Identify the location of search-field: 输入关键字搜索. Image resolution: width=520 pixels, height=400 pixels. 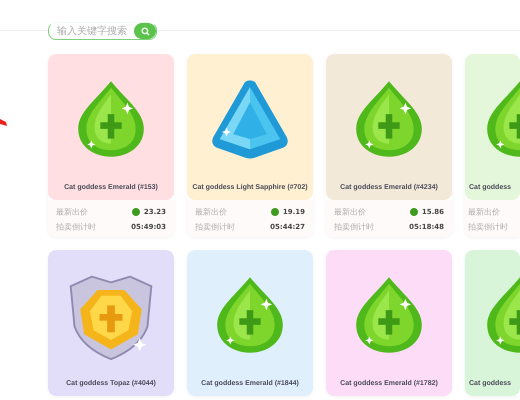
(102, 31).